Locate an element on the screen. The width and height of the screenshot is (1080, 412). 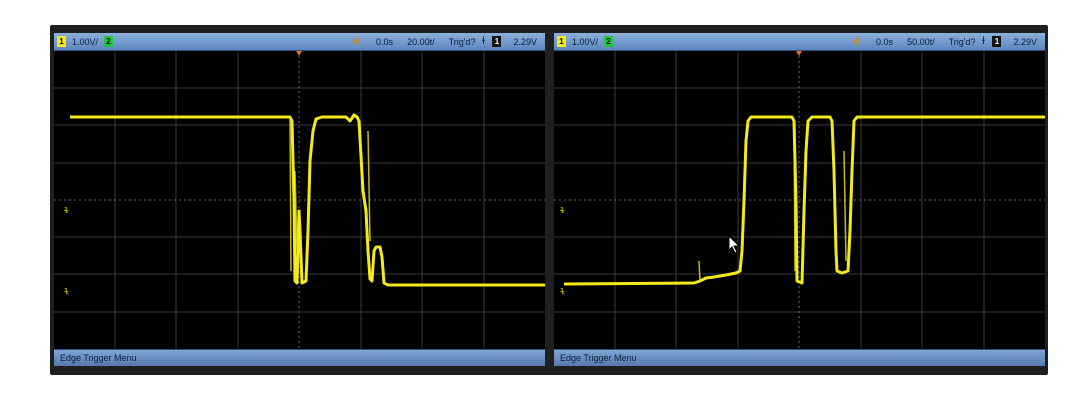
softkey-menu-right: Edge Trigger Menu is located at coordinates (799, 357).